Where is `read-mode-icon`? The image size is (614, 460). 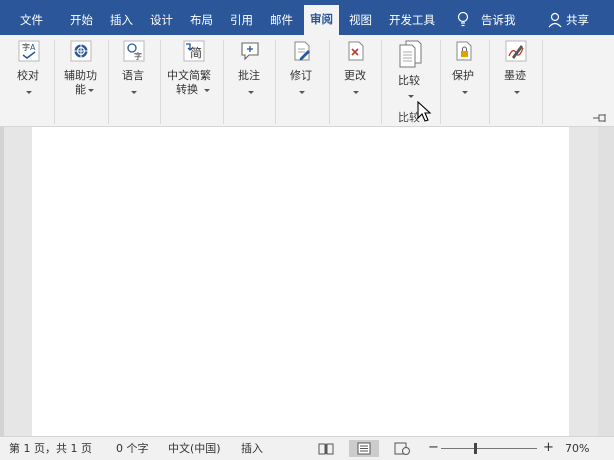
read-mode-icon is located at coordinates (326, 448).